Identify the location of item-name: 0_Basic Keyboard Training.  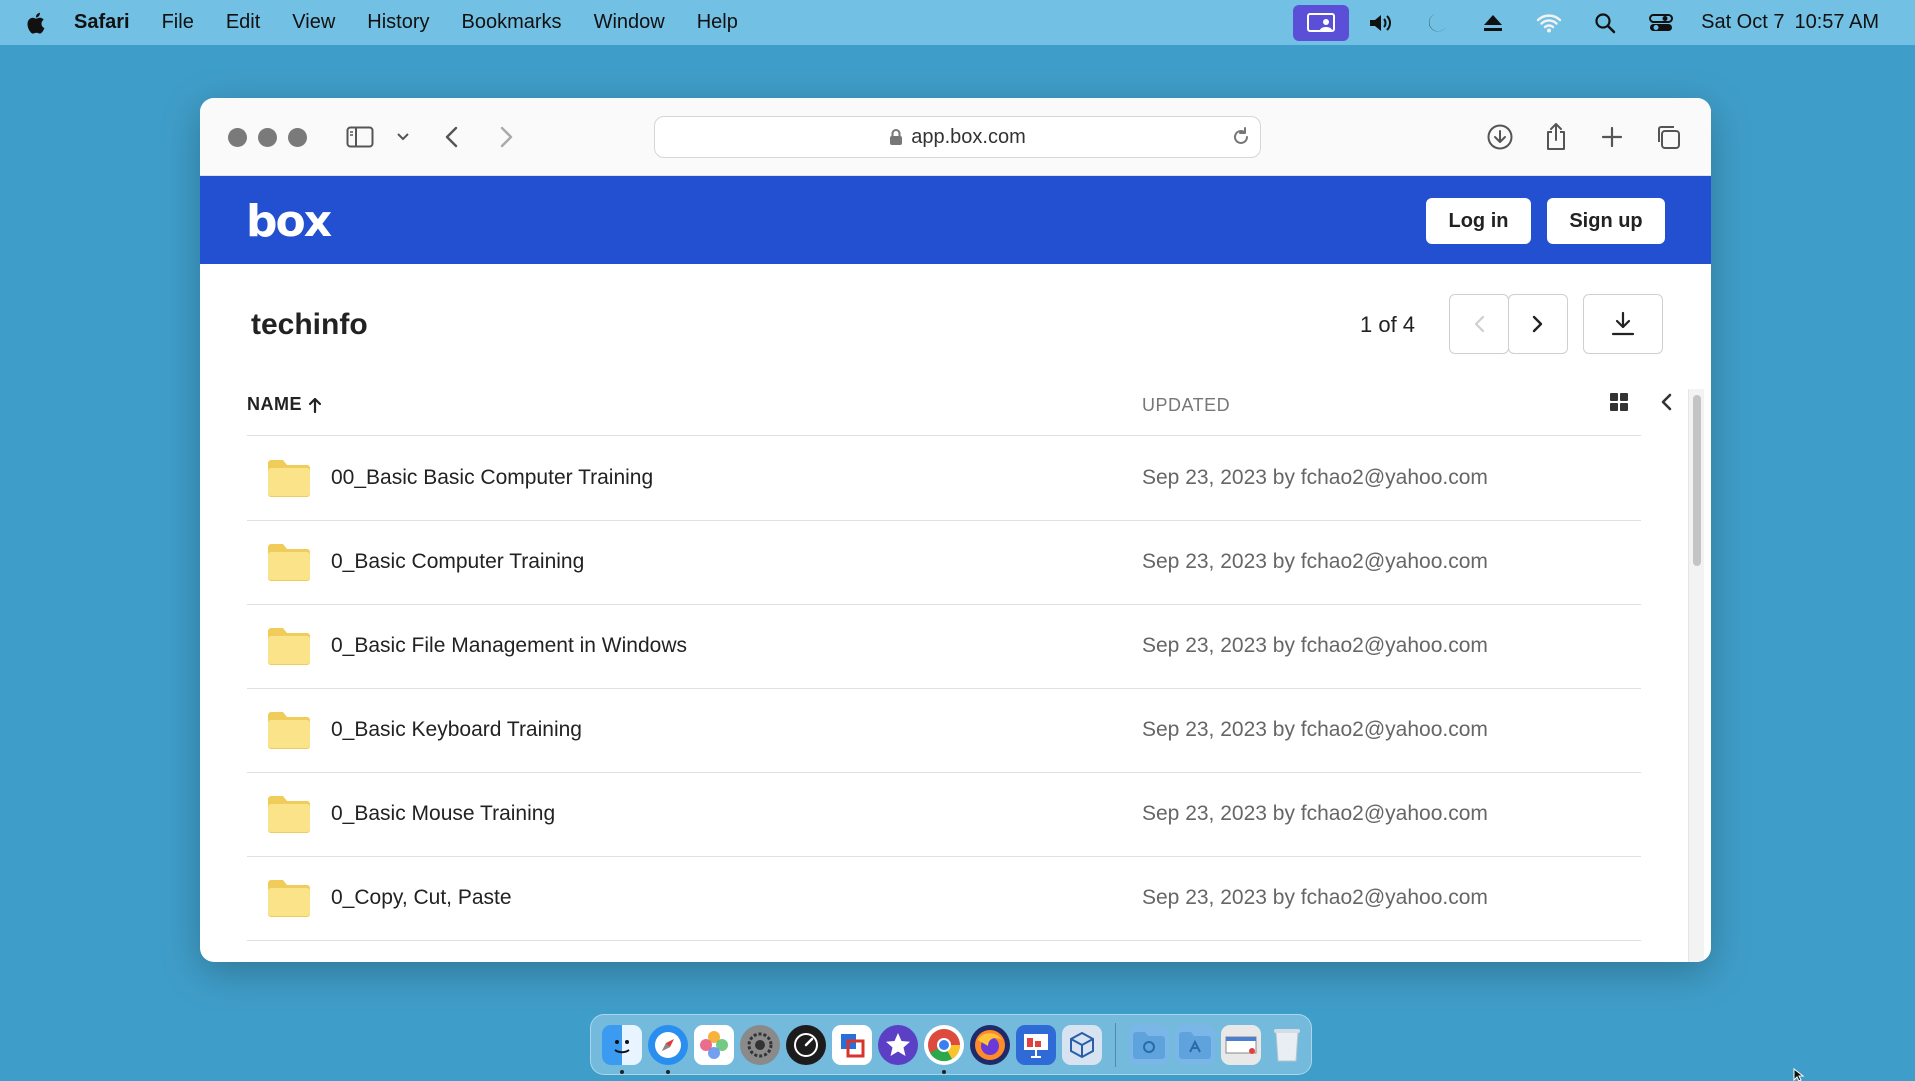
(456, 730).